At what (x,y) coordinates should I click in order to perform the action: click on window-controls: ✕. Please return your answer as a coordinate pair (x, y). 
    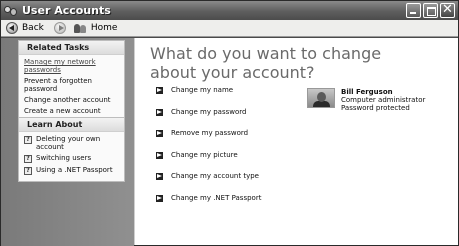
    Looking at the image, I should click on (430, 10).